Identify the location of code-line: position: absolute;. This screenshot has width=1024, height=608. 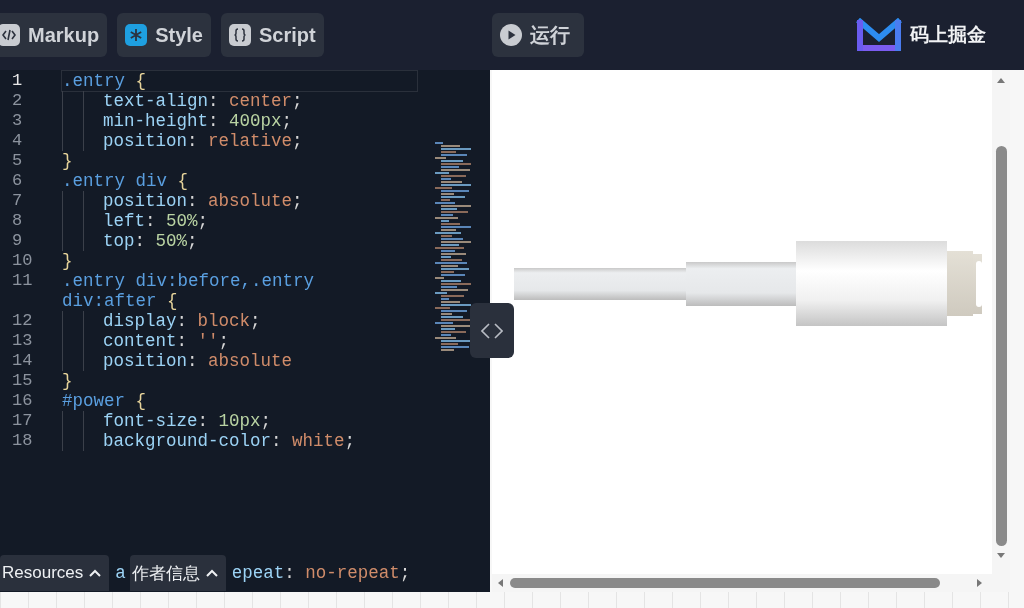
(203, 201).